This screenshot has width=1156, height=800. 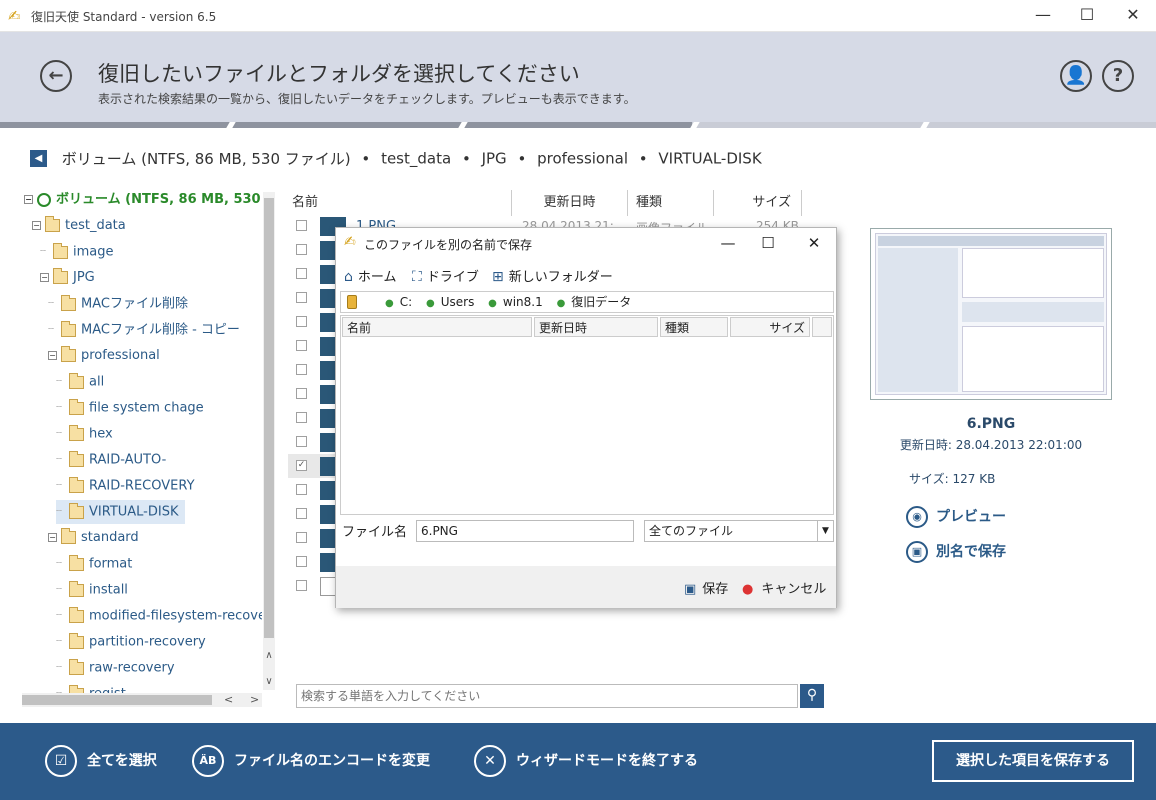 What do you see at coordinates (101, 761) in the screenshot?
I see `select-all-button: ☑ 全てを選択` at bounding box center [101, 761].